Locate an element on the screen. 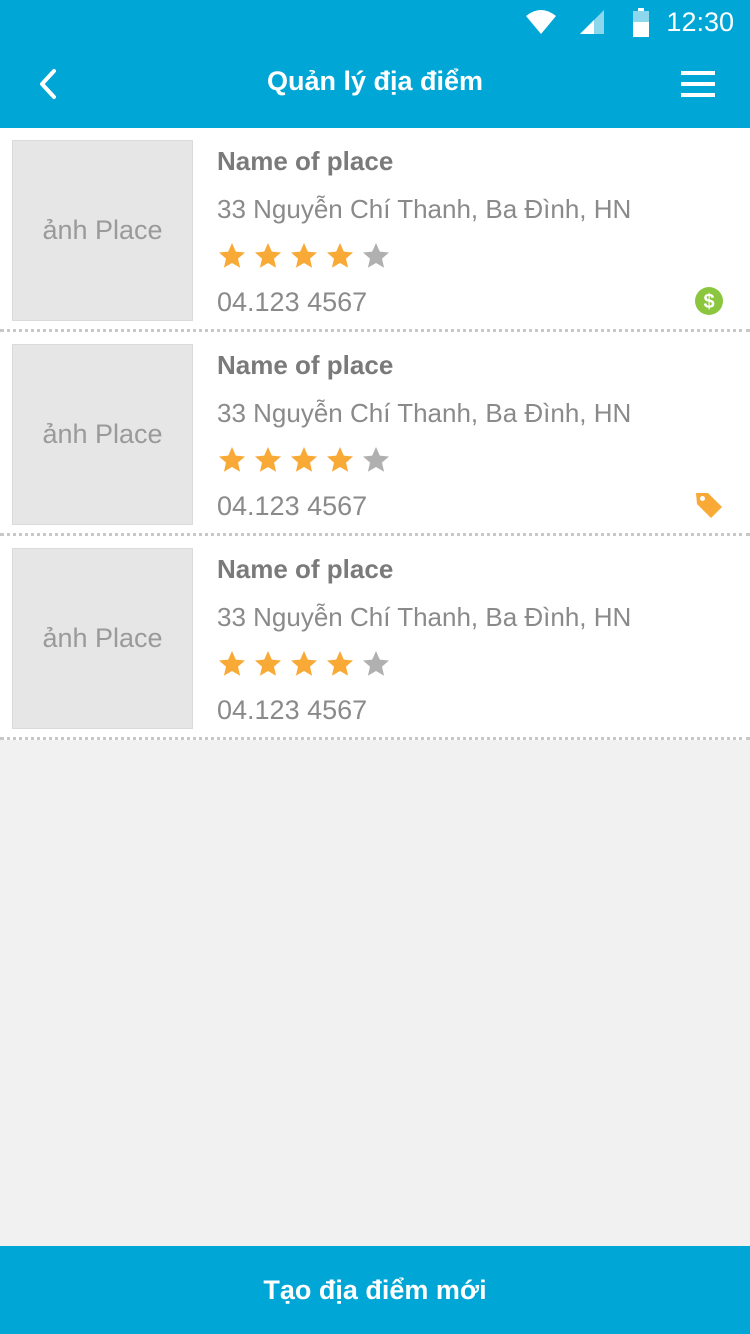 Image resolution: width=750 pixels, height=1334 pixels. wifi-icon is located at coordinates (541, 24).